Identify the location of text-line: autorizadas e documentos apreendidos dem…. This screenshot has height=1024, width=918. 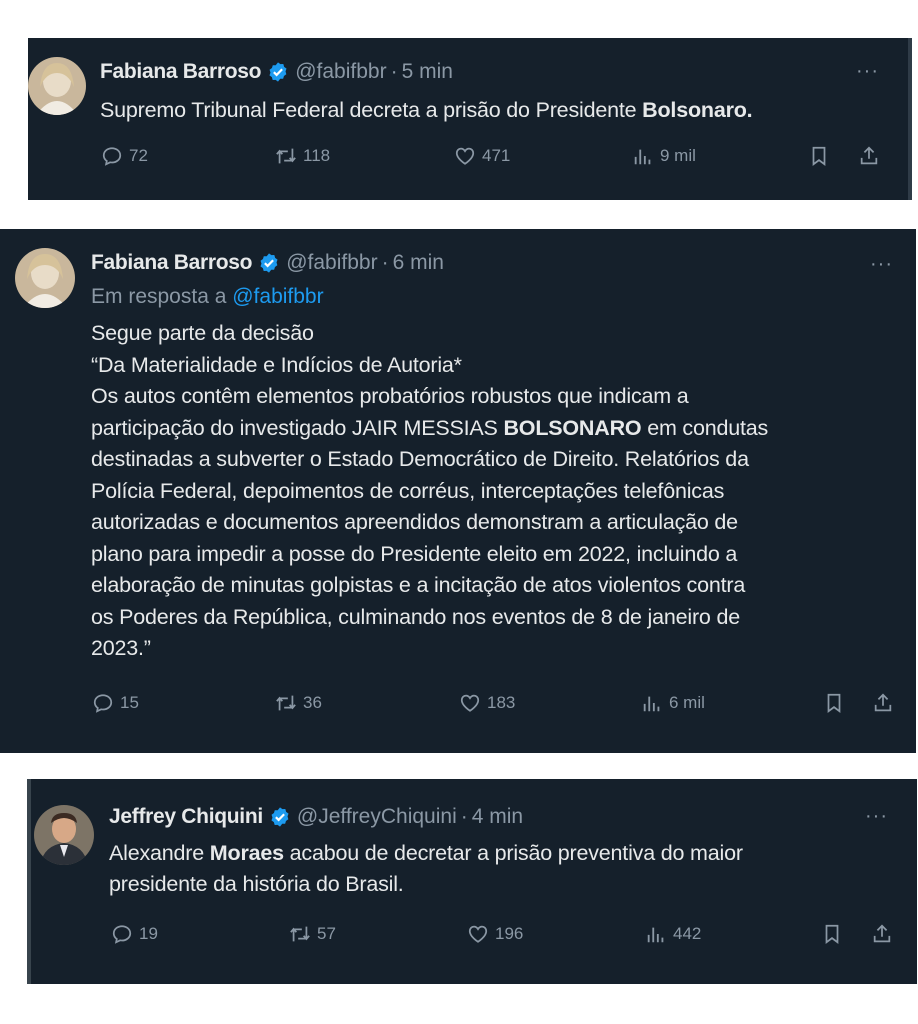
(414, 522).